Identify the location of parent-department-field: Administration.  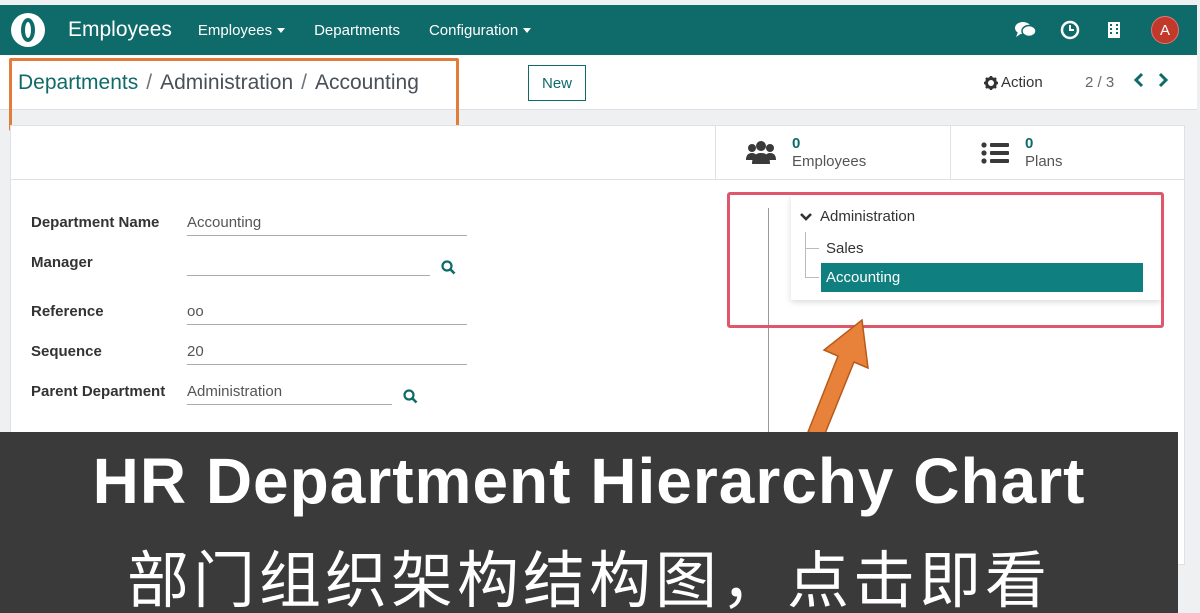
(289, 393).